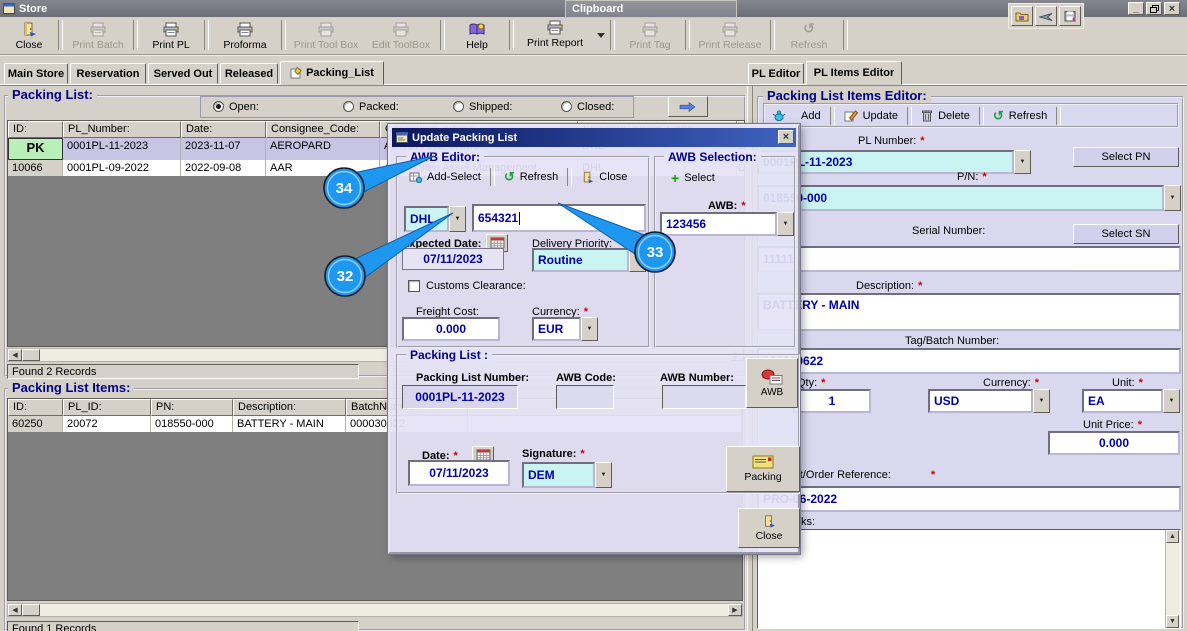  Describe the element at coordinates (1136, 8) in the screenshot. I see `minimize-icon: _` at that location.